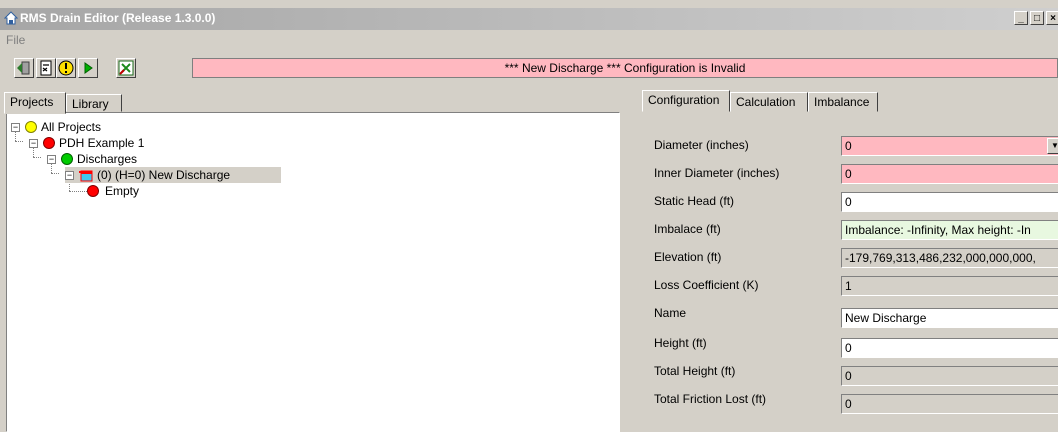 The height and width of the screenshot is (432, 1058). I want to click on inner-diameter-label: Inner Diameter (inches), so click(717, 173).